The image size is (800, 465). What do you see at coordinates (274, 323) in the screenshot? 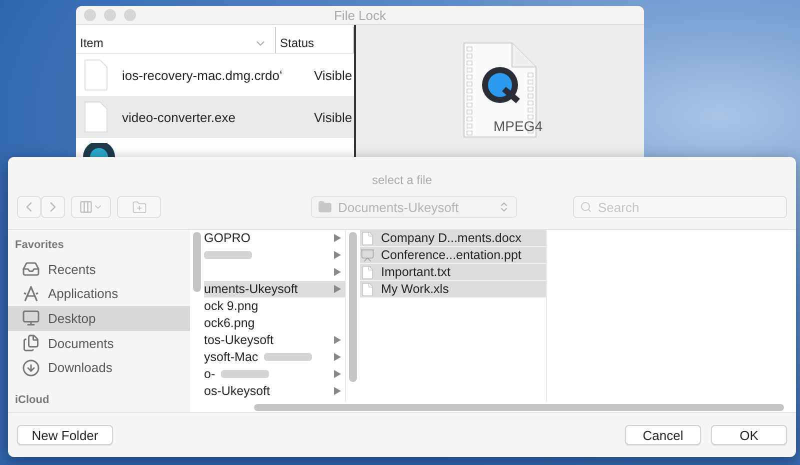
I see `browser-row: ock6.png` at bounding box center [274, 323].